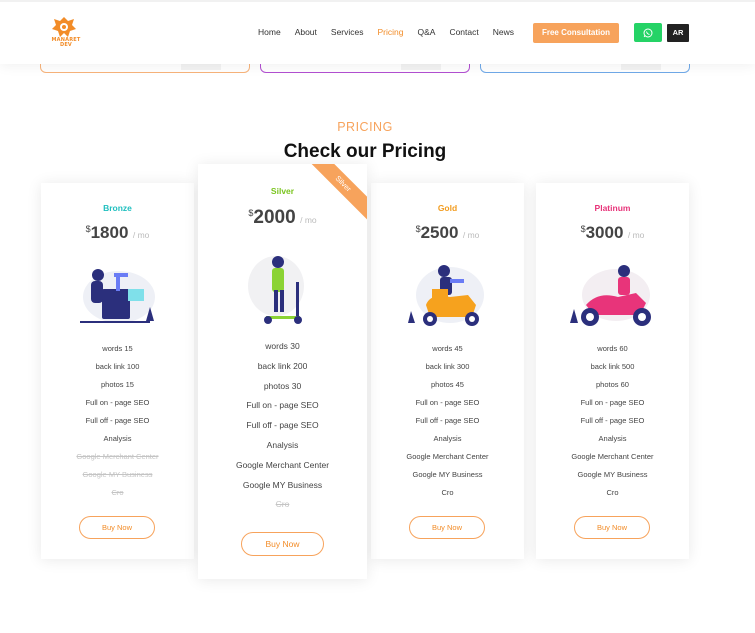 This screenshot has width=755, height=633. What do you see at coordinates (117, 366) in the screenshot?
I see `list-item: back link 100` at bounding box center [117, 366].